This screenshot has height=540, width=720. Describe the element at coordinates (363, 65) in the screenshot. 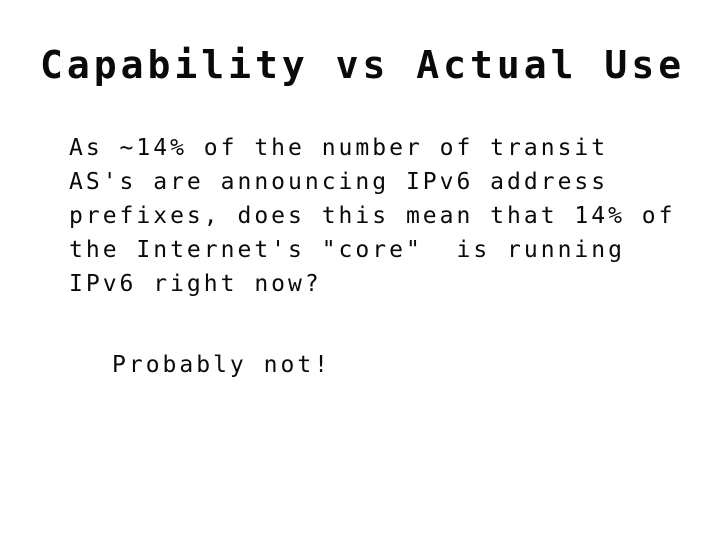

I see `page-title: Capability vs Actual Use` at that location.